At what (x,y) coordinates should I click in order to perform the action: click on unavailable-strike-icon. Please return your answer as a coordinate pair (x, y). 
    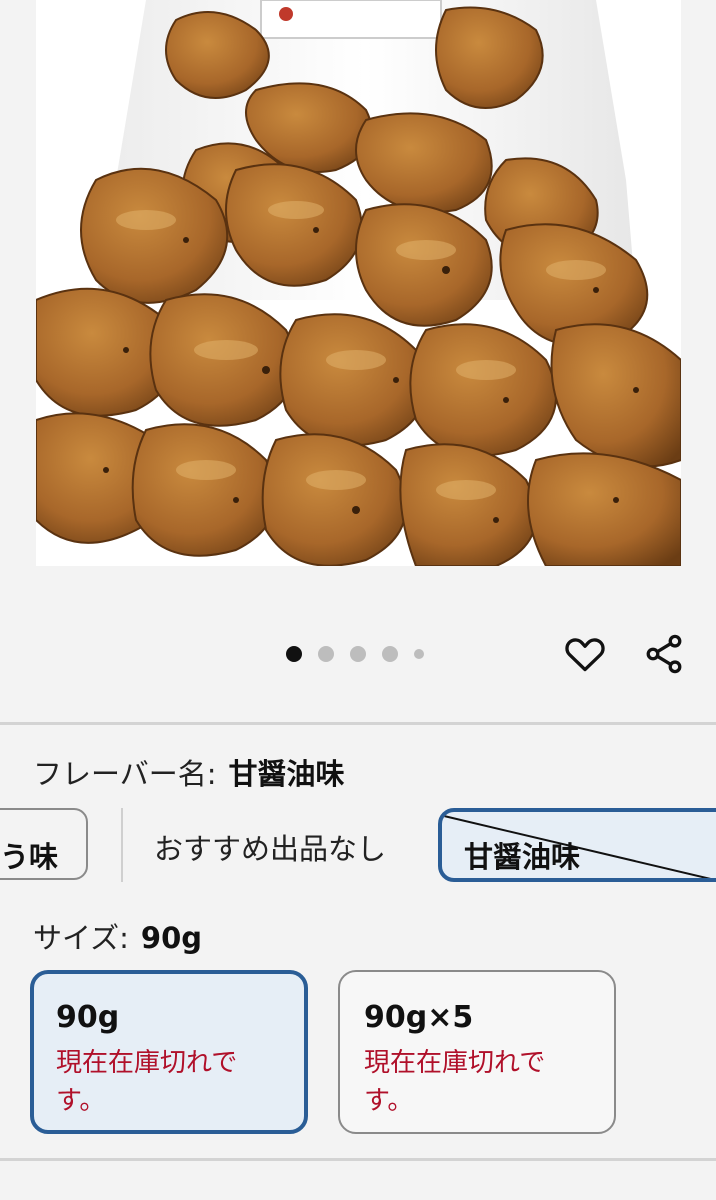
    Looking at the image, I should click on (577, 846).